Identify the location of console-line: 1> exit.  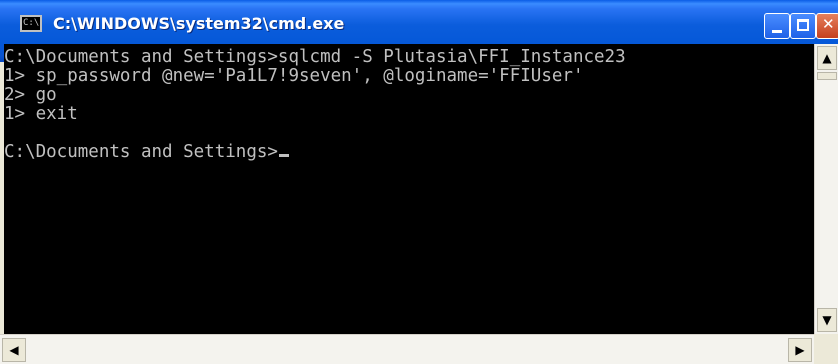
(41, 114).